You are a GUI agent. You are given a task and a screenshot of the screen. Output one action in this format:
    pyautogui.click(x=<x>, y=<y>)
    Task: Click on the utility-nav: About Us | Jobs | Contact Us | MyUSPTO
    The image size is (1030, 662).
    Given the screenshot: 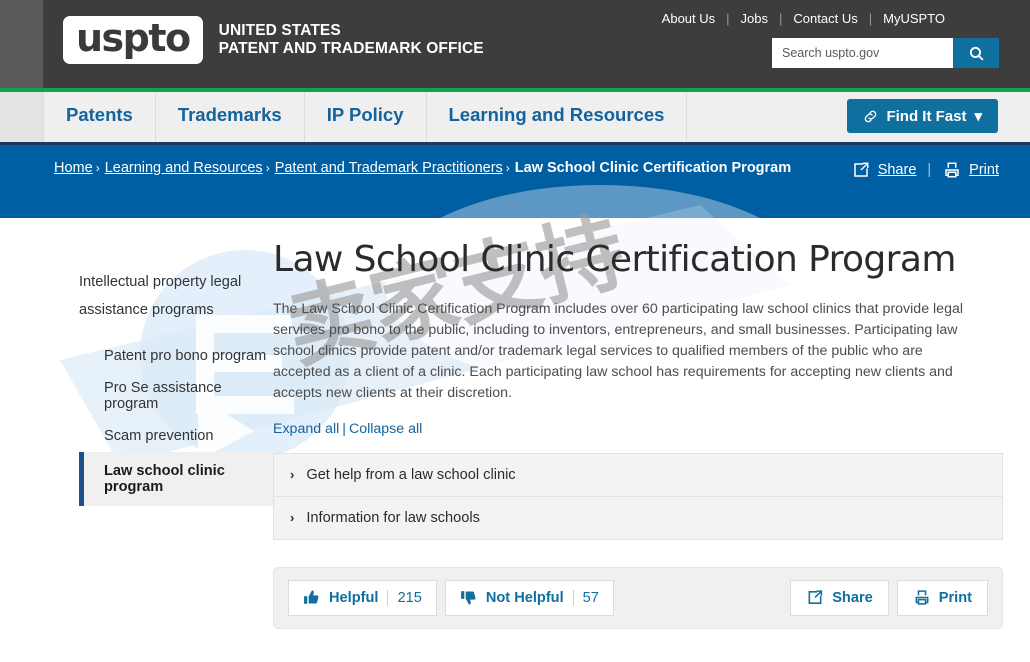 What is the action you would take?
    pyautogui.click(x=803, y=18)
    